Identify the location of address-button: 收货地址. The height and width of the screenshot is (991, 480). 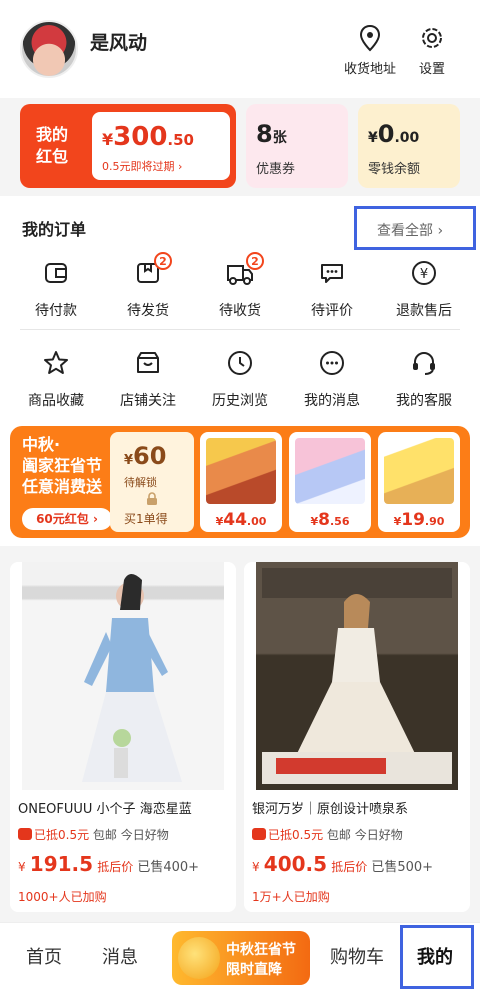
(370, 50).